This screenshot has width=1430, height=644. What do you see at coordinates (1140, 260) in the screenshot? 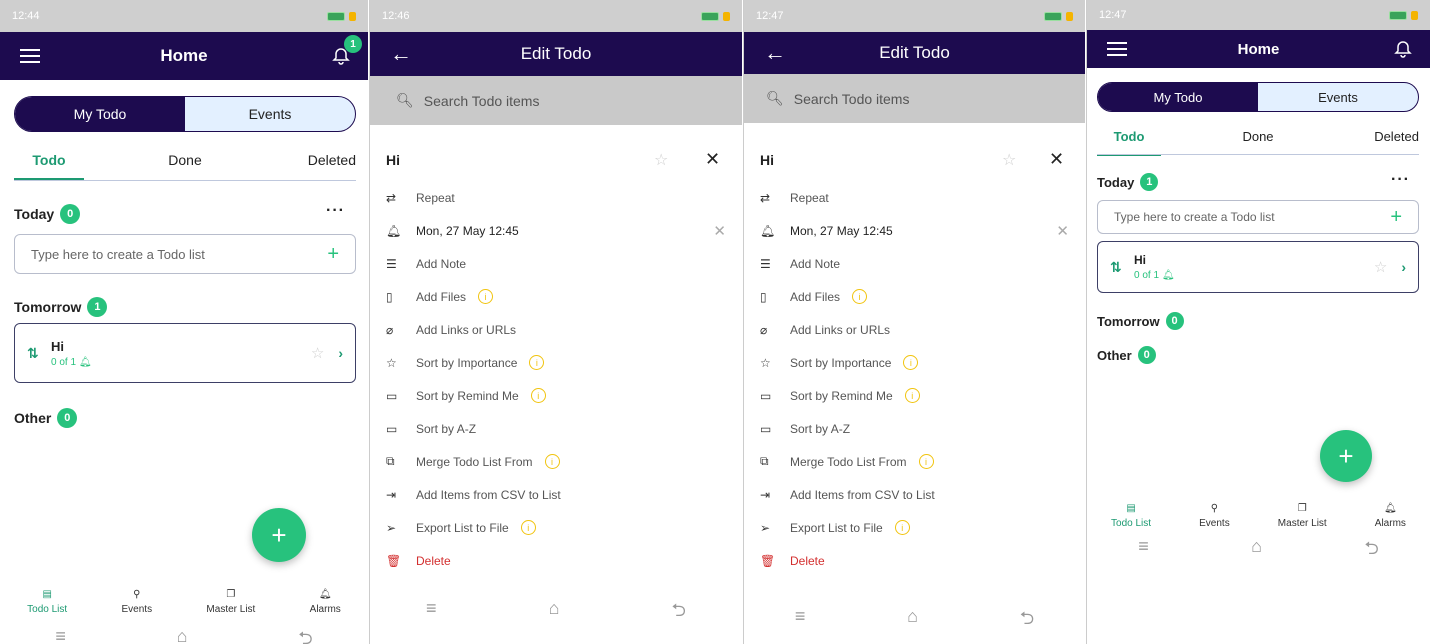
I see `todo-name: Hi` at bounding box center [1140, 260].